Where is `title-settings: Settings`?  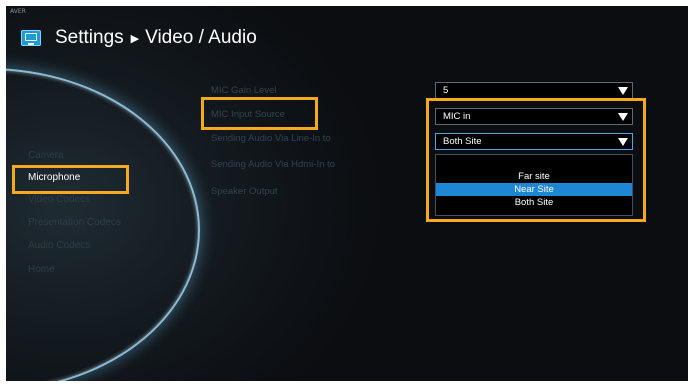 title-settings: Settings is located at coordinates (89, 37).